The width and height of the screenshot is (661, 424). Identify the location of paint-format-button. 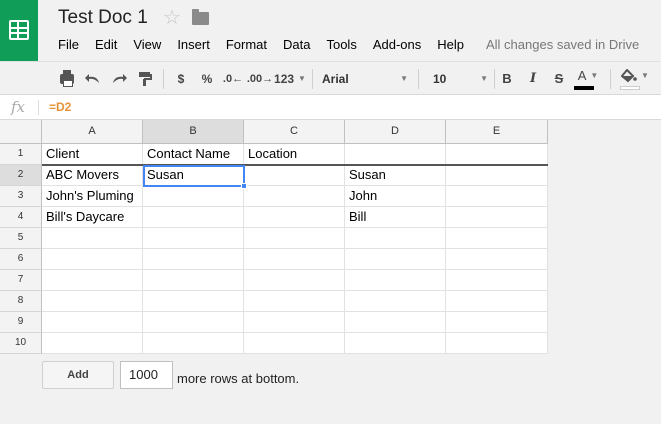
(145, 78).